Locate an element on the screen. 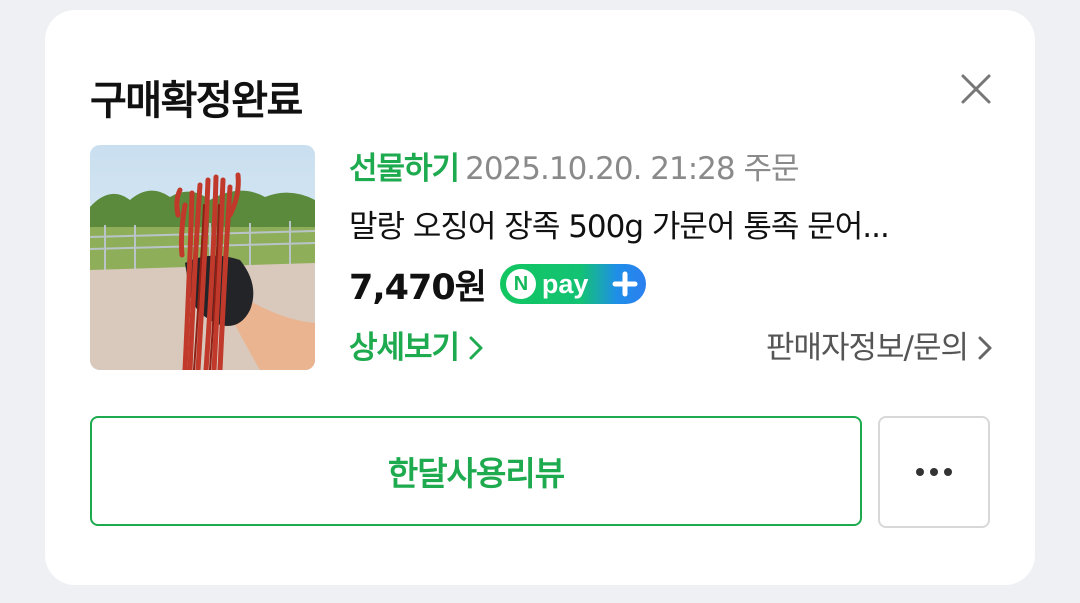 This screenshot has width=1080, height=603. order-date: 2025.10.20. 21:28 주문 is located at coordinates (632, 169).